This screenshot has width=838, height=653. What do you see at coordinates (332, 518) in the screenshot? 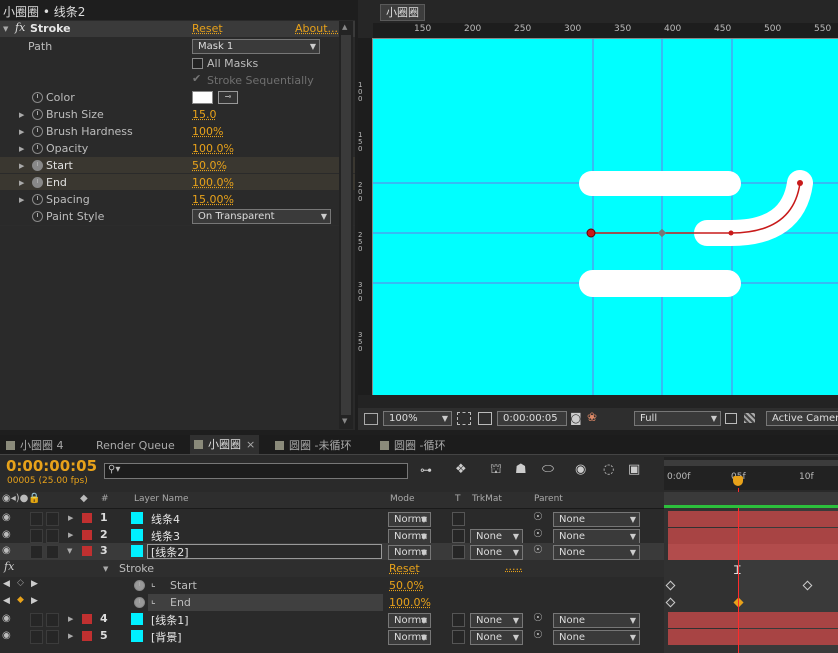
I see `layer-row: ◉ ▶ 1 线条4 Norma ▼ ☉ None ▼` at bounding box center [332, 518].